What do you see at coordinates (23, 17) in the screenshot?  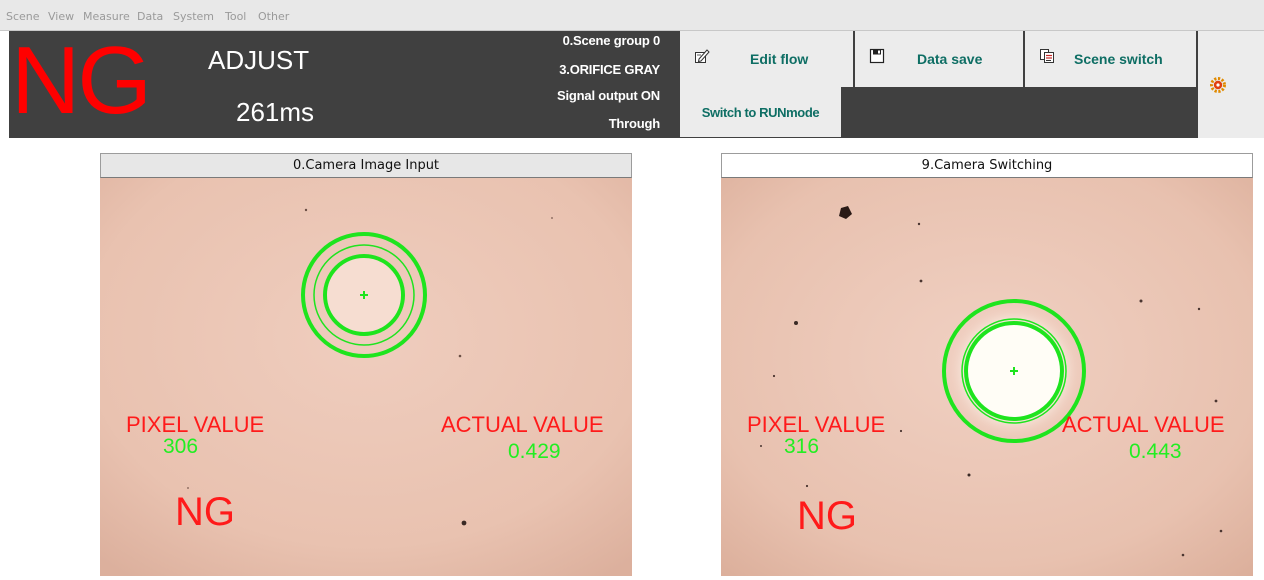 I see `menu-item-scene: Scene` at bounding box center [23, 17].